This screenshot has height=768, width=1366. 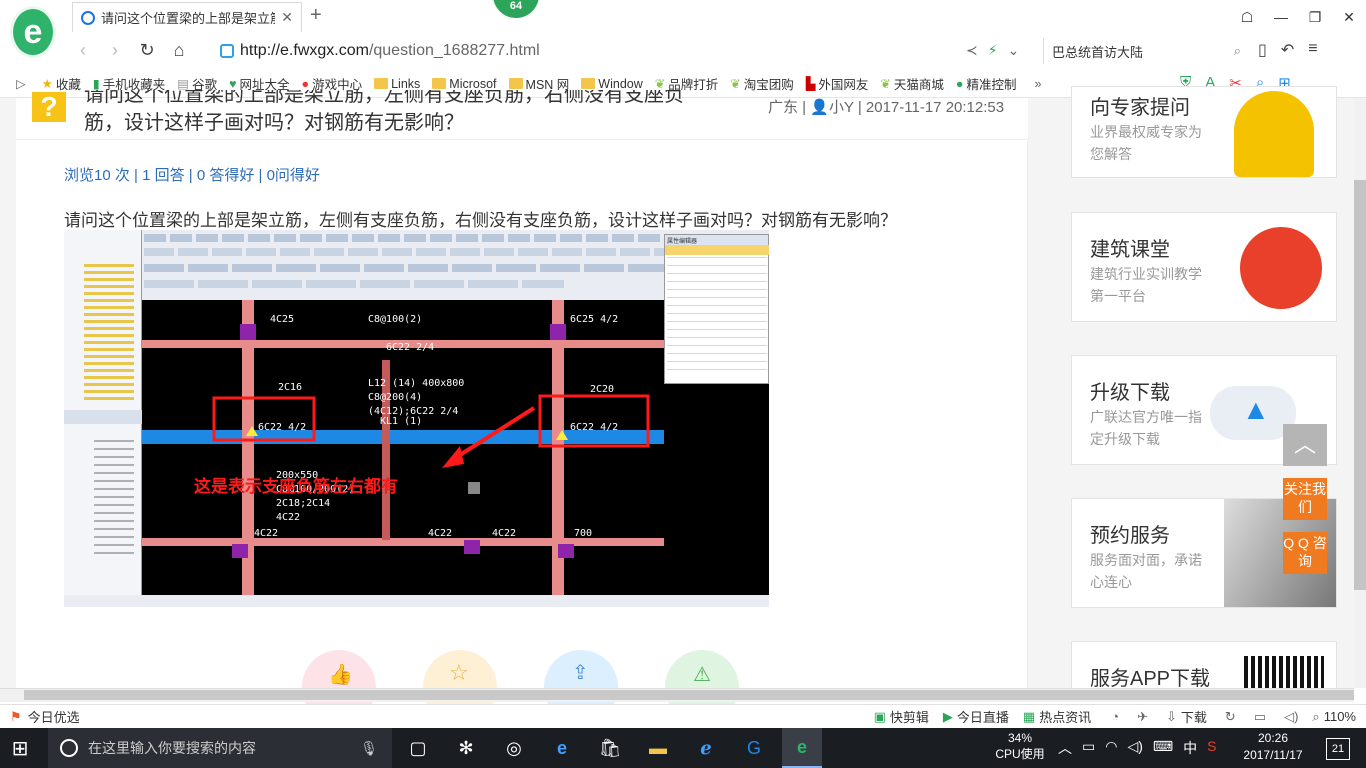 I want to click on bookmark-item: Window, so click(x=612, y=84).